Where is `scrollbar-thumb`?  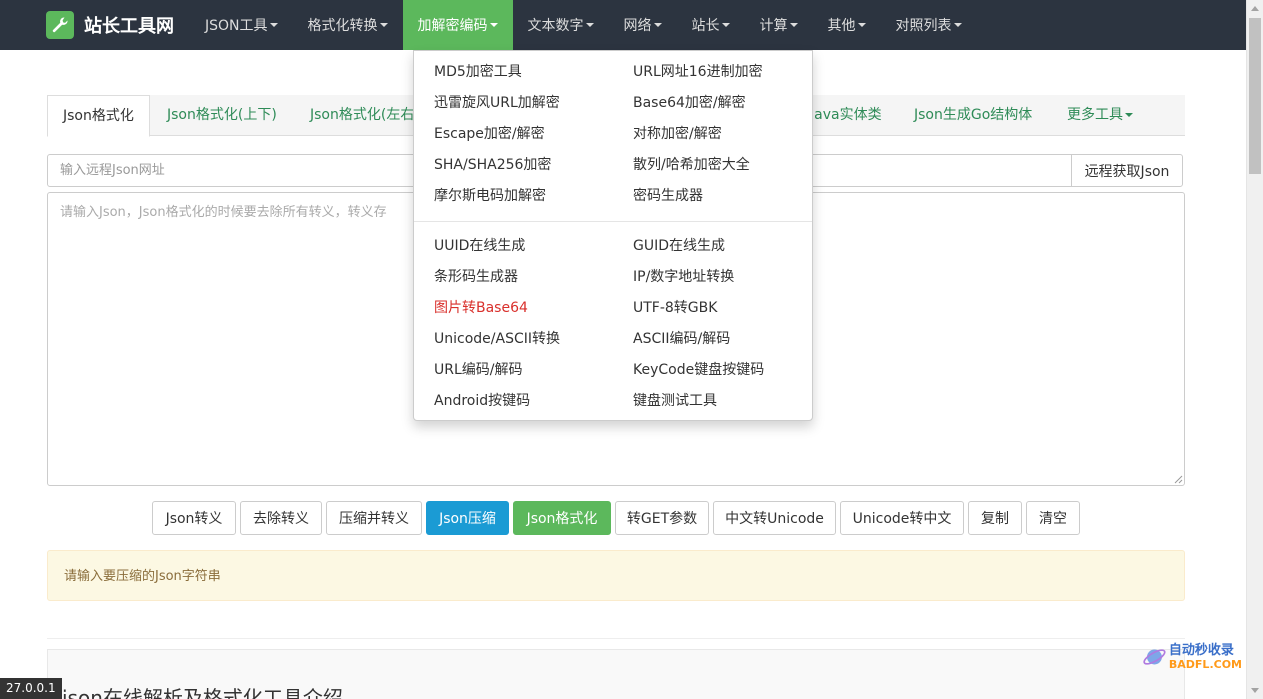 scrollbar-thumb is located at coordinates (1255, 96).